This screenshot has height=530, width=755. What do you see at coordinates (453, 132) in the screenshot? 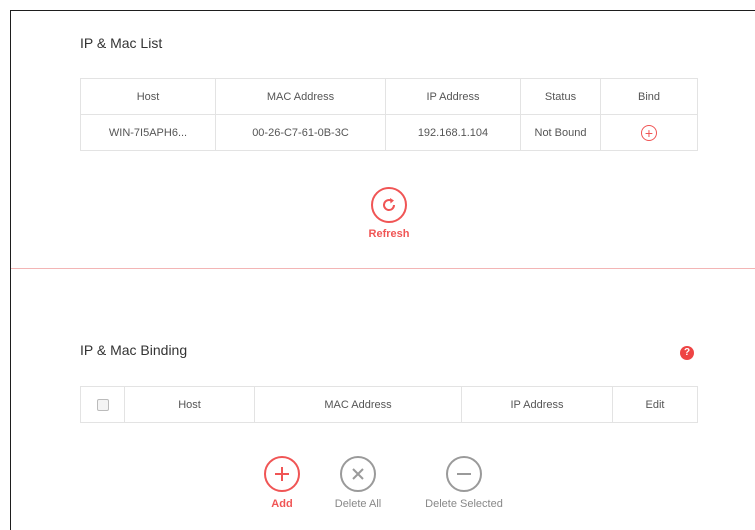
I see `cell-ip: 192.168.1.104` at bounding box center [453, 132].